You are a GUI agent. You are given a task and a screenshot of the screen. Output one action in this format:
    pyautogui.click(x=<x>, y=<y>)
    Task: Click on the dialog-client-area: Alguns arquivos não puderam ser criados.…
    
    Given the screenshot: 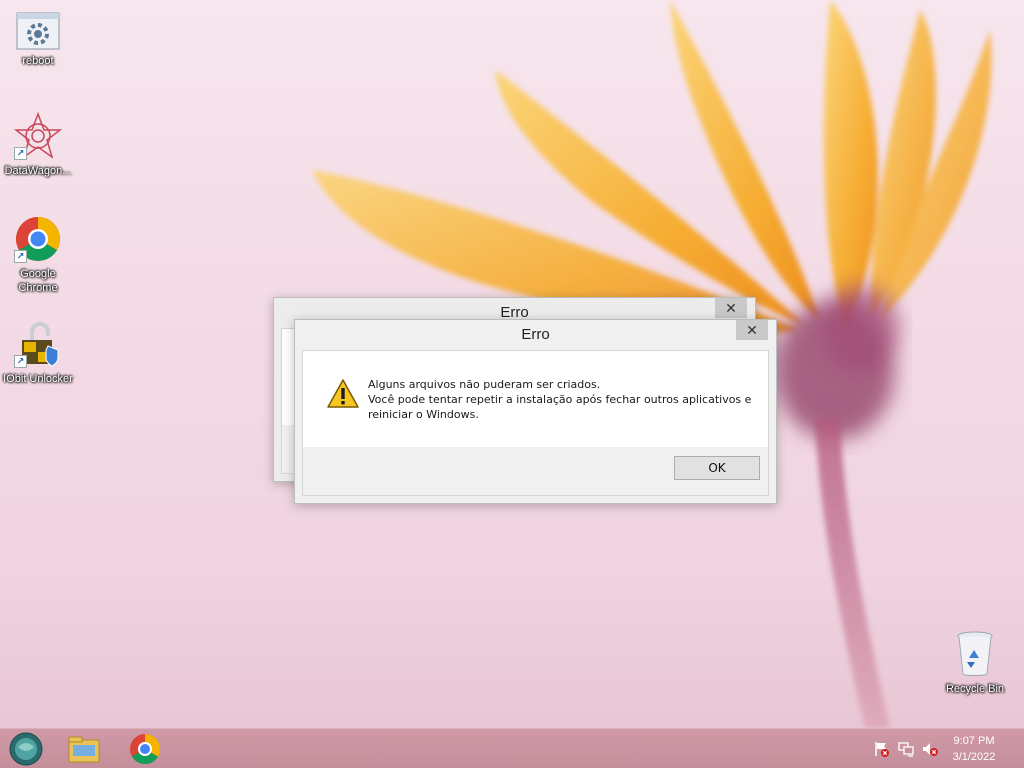 What is the action you would take?
    pyautogui.click(x=535, y=423)
    